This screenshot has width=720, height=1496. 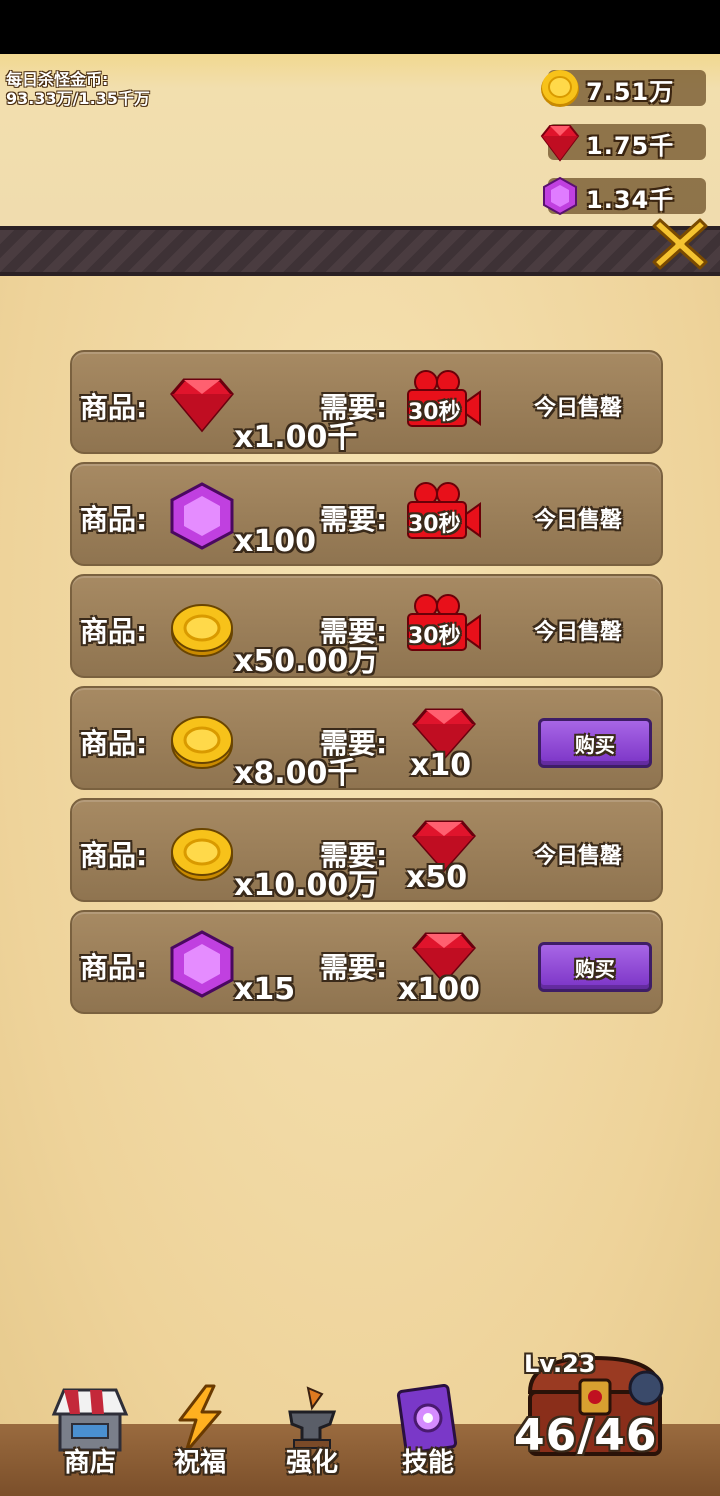 I want to click on gold-counter: 7.51万, so click(x=623, y=88).